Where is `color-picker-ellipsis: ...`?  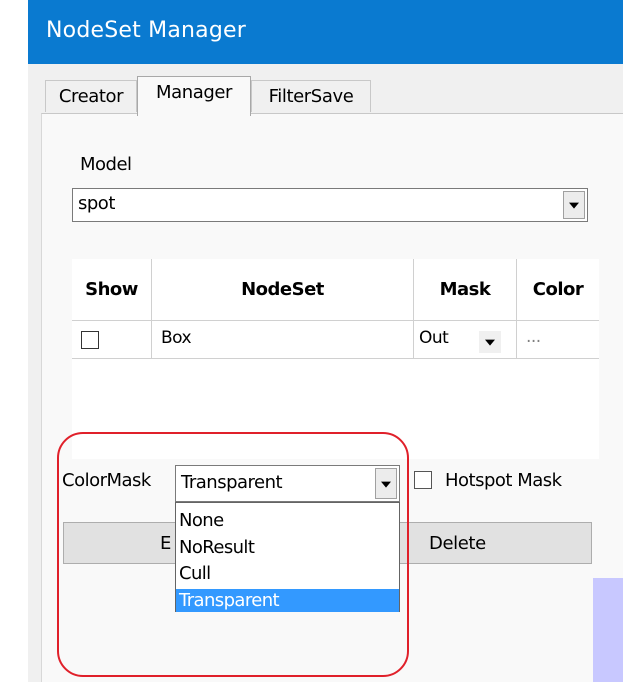 color-picker-ellipsis: ... is located at coordinates (533, 337).